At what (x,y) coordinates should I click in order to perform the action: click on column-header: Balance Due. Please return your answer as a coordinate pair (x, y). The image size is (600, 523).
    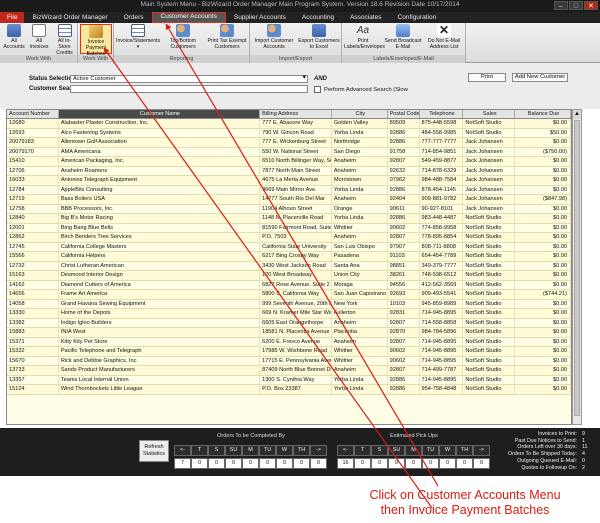
    Looking at the image, I should click on (543, 114).